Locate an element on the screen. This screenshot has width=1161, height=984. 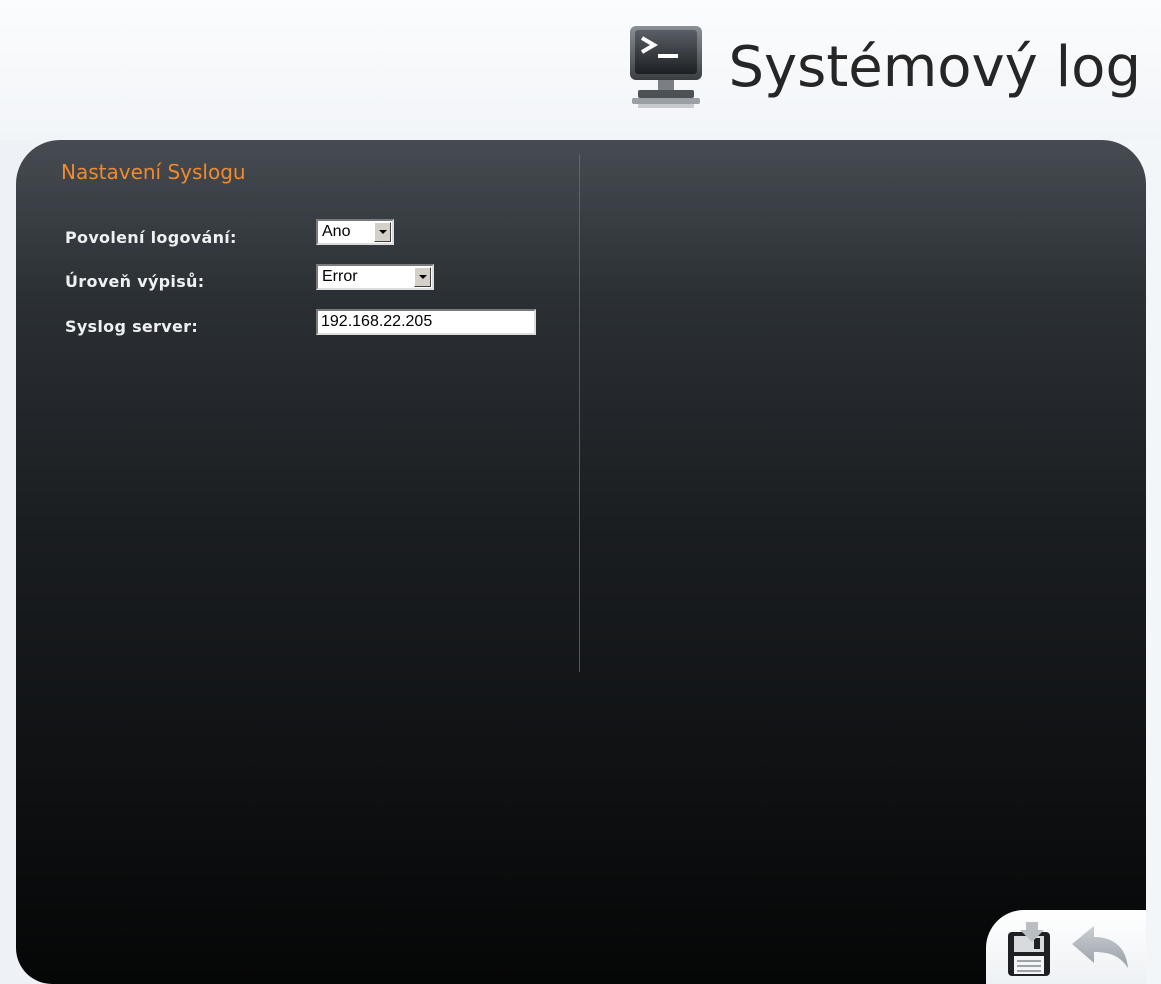
syslog-server-input is located at coordinates (426, 322).